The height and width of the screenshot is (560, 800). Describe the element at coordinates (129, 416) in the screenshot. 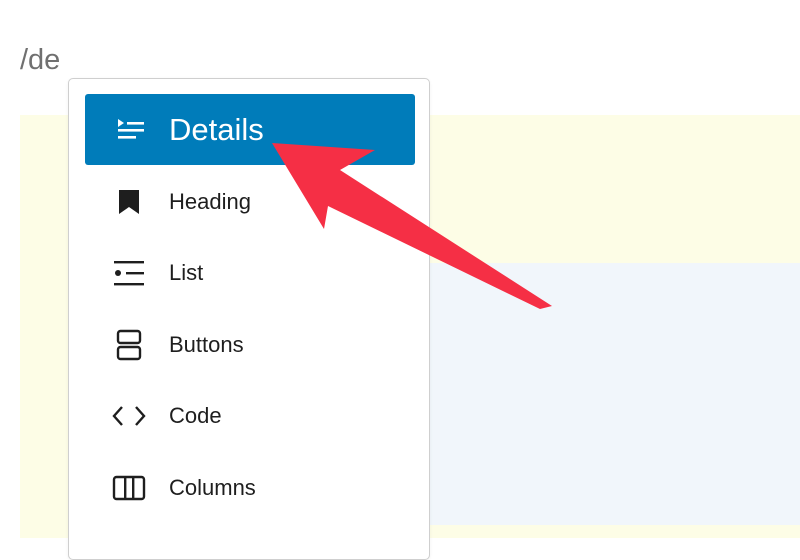

I see `code-icon` at that location.